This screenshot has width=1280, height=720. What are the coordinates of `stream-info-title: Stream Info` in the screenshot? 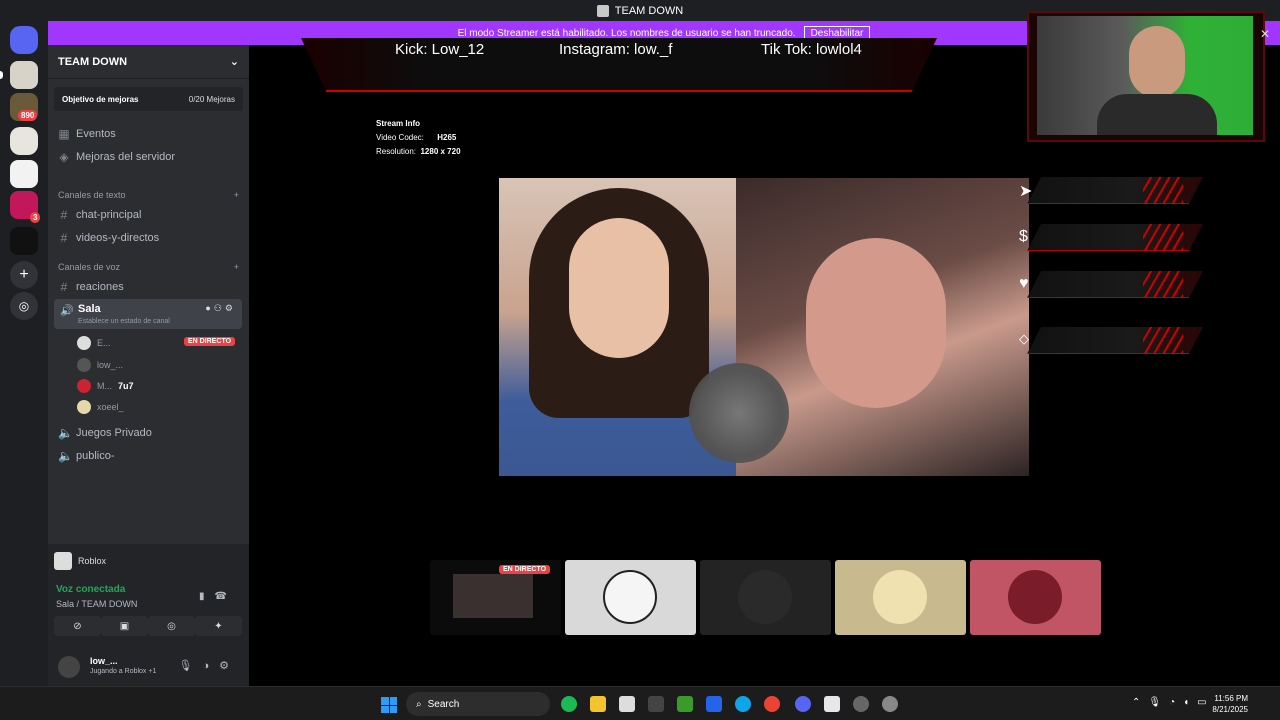 It's located at (398, 123).